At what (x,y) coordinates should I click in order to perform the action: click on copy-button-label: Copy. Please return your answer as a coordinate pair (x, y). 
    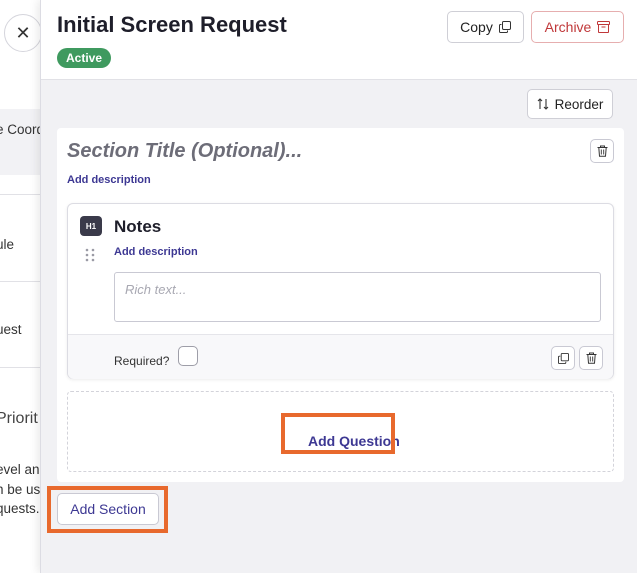
    Looking at the image, I should click on (476, 27).